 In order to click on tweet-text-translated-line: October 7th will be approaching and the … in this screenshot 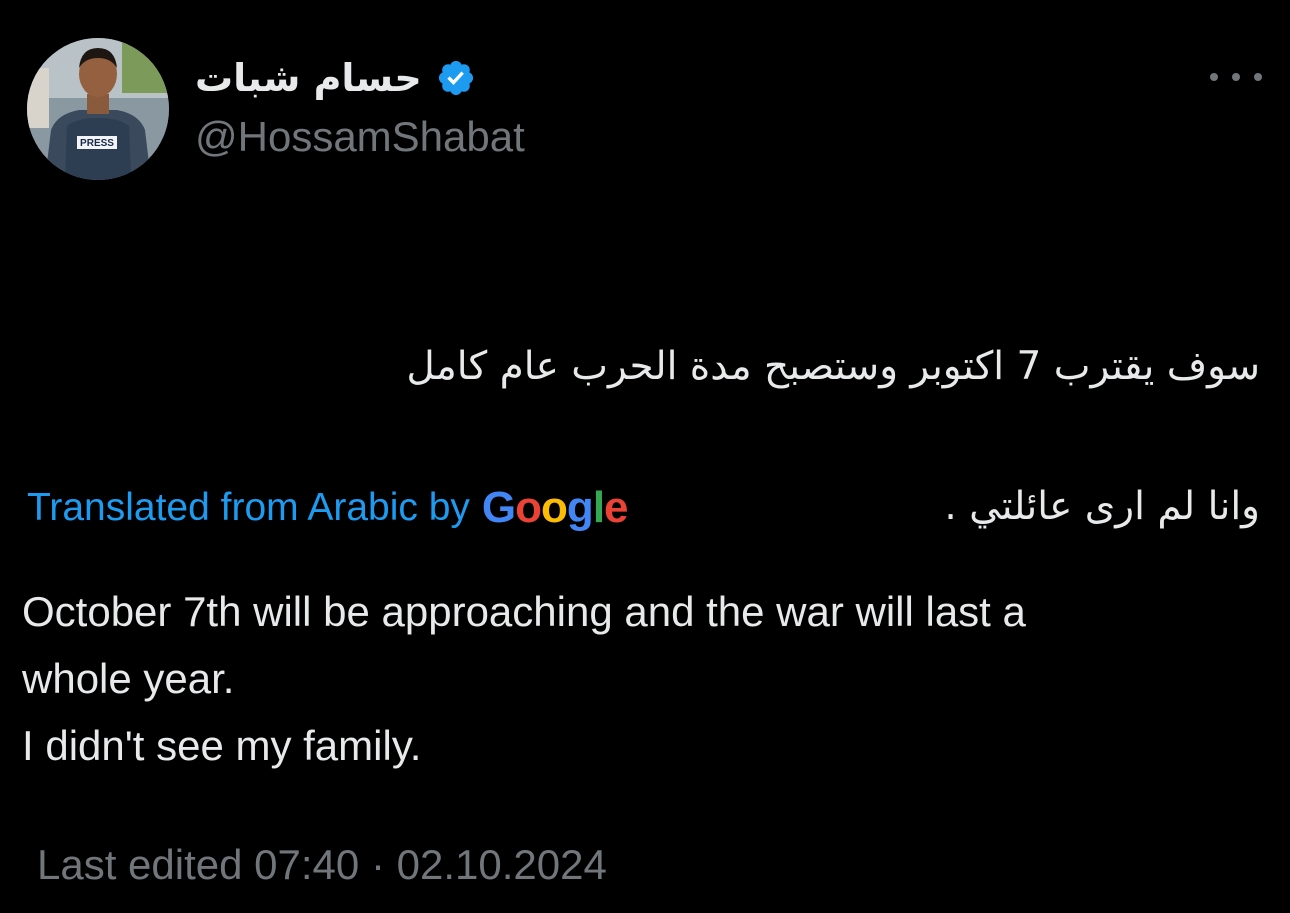, I will do `click(524, 611)`.